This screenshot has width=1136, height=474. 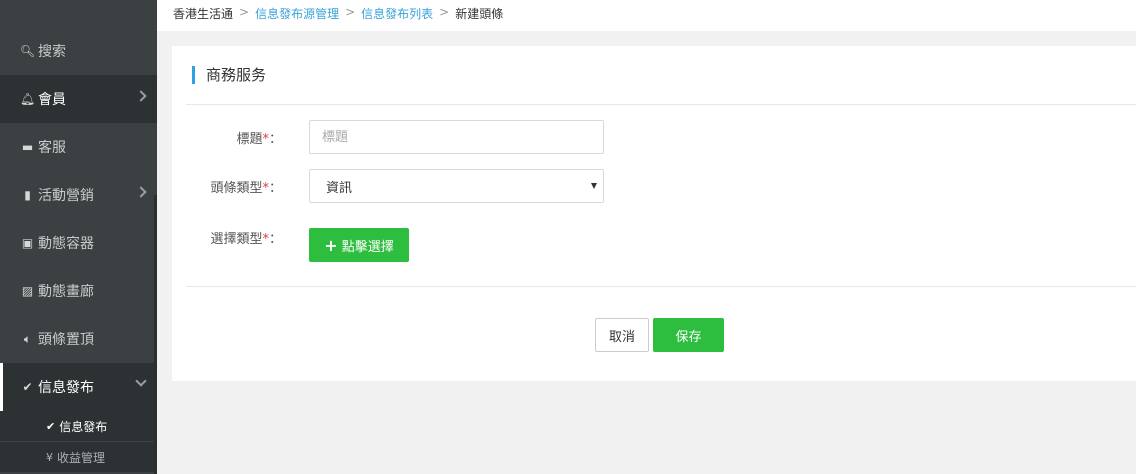 I want to click on headline-type-label: 頭條類型*：, so click(x=227, y=186).